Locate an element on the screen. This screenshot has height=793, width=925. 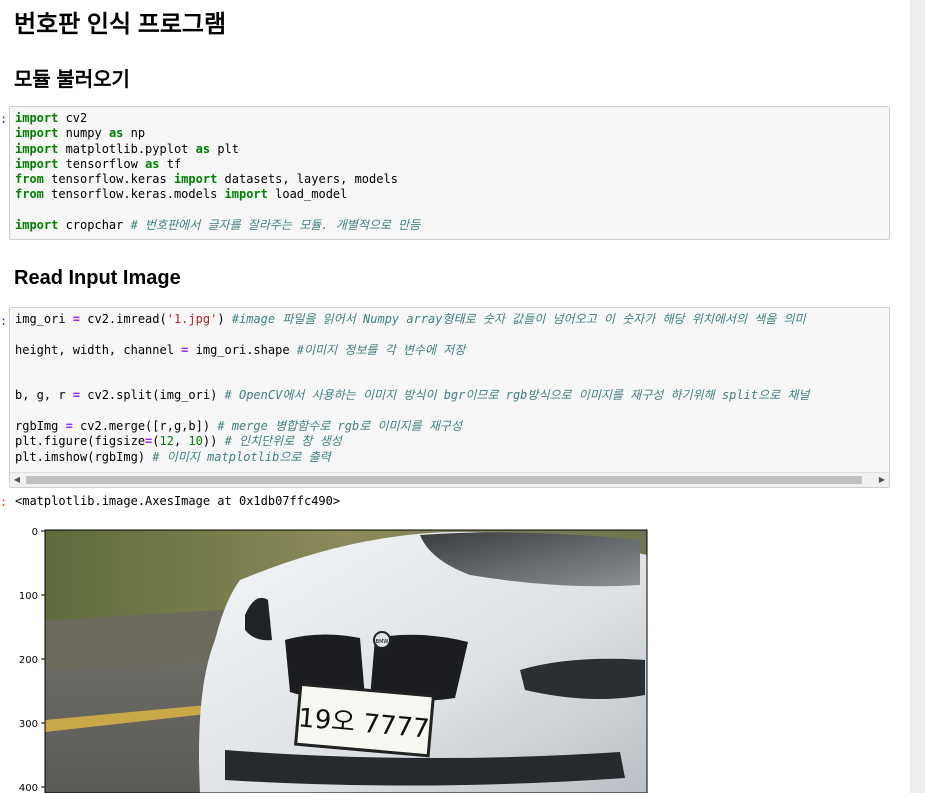
y-tick-label: 300 is located at coordinates (28, 724).